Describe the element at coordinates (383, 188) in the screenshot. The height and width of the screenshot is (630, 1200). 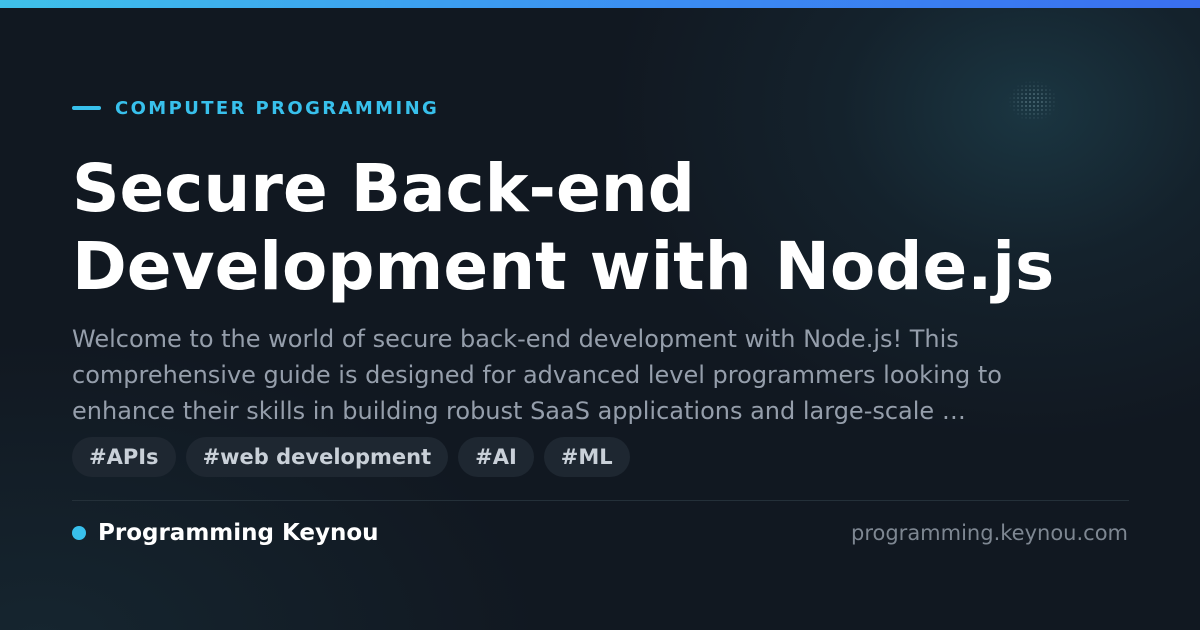
I see `title-line-1: Secure Back-end` at that location.